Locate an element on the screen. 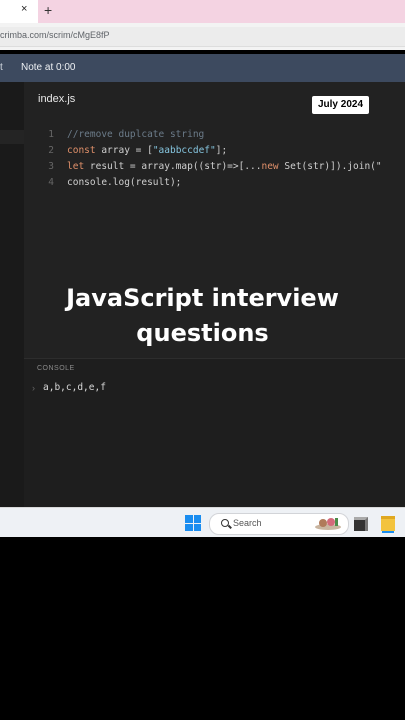 This screenshot has width=405, height=720. file-explorer-icon is located at coordinates (388, 524).